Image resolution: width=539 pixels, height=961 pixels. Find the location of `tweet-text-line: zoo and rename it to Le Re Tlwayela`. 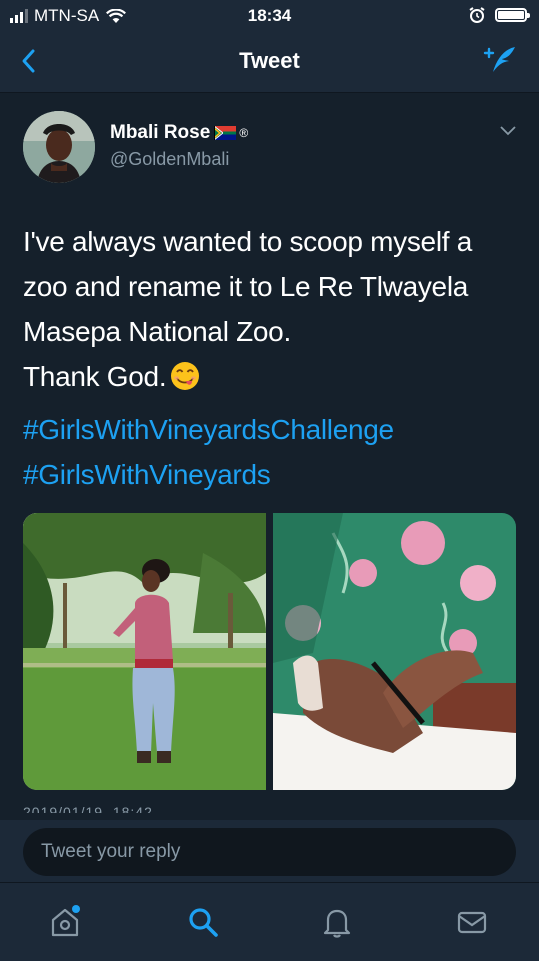

tweet-text-line: zoo and rename it to Le Re Tlwayela is located at coordinates (246, 286).